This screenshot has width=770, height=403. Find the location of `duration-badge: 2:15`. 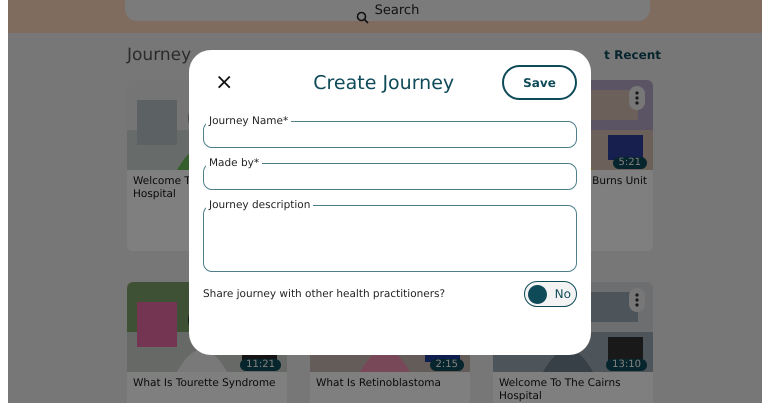

duration-badge: 2:15 is located at coordinates (447, 365).